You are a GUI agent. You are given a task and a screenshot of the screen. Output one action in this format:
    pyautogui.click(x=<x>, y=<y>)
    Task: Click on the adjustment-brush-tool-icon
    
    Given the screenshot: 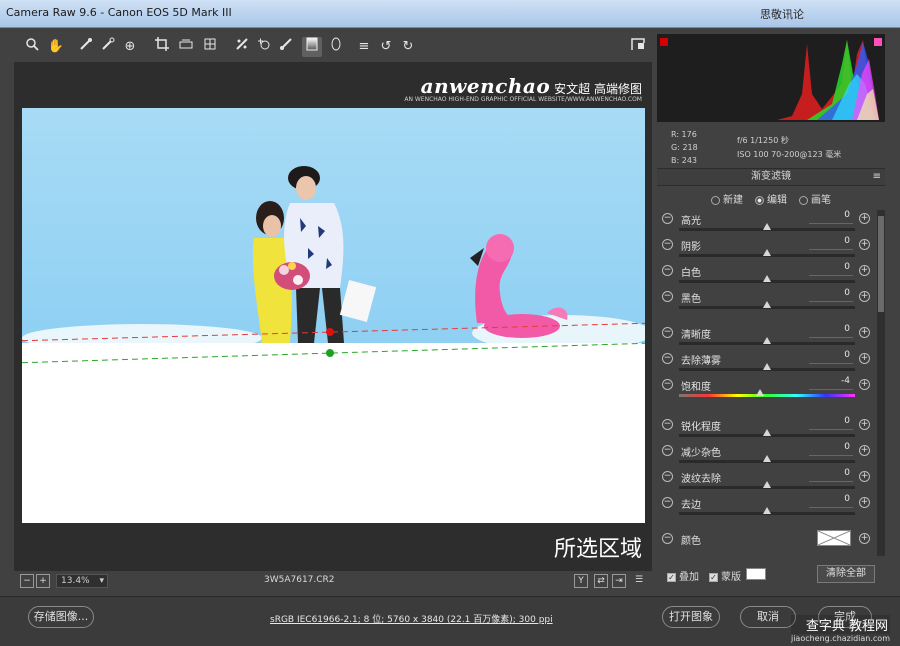 What is the action you would take?
    pyautogui.click(x=286, y=47)
    